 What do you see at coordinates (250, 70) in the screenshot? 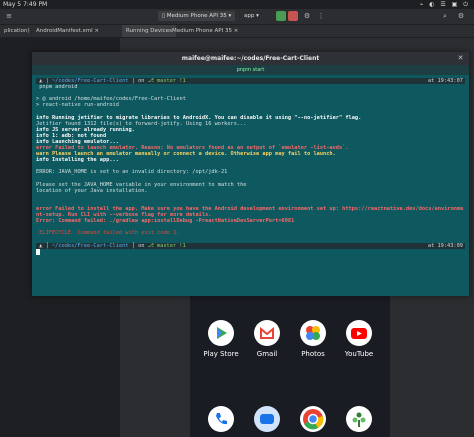
I see `terminal-tab: pnpm start` at bounding box center [250, 70].